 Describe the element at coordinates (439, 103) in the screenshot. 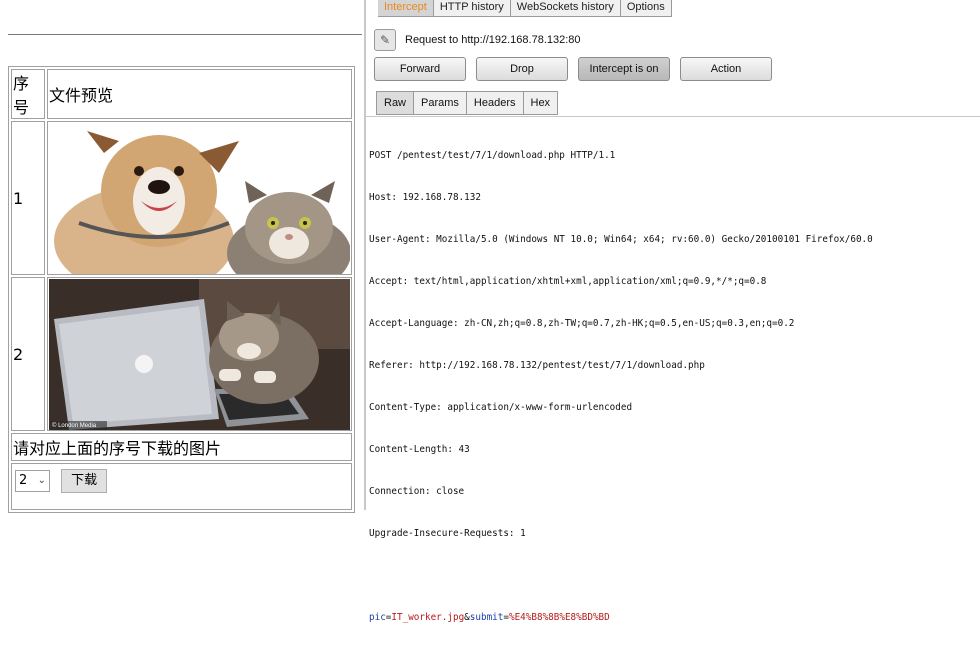

I see `tab-params: Params` at that location.